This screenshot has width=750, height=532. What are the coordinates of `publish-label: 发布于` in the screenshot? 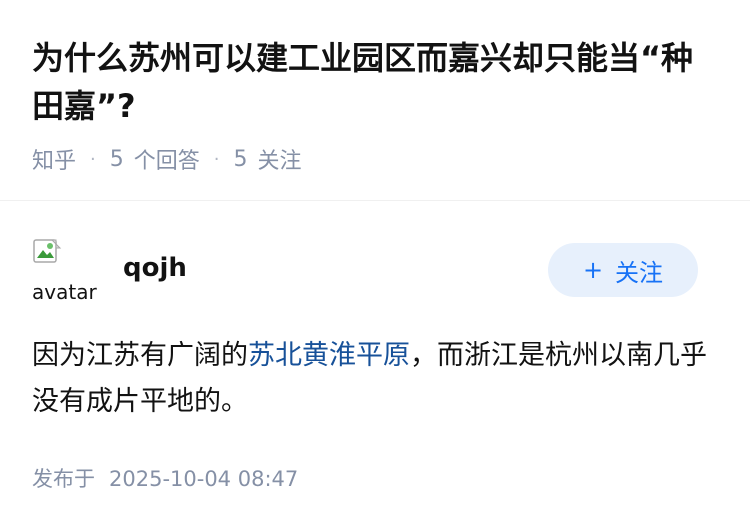 It's located at (63, 479).